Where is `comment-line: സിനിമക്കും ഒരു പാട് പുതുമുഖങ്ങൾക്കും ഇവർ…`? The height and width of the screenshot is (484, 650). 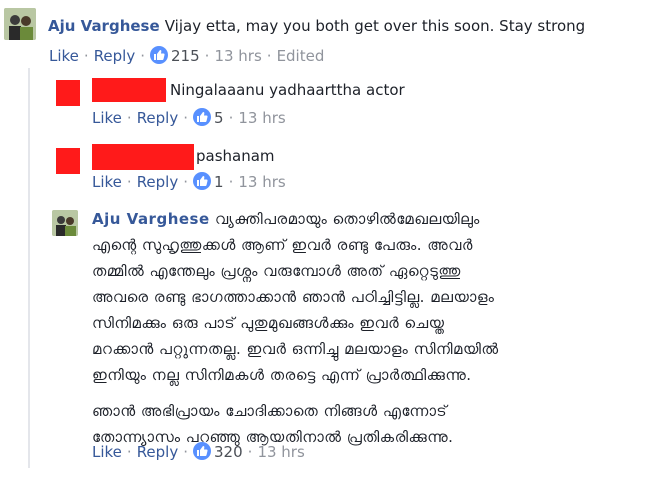
comment-line: സിനിമക്കും ഒരു പാട് പുതുമുഖങ്ങൾക്കും ഇവർ… is located at coordinates (268, 323).